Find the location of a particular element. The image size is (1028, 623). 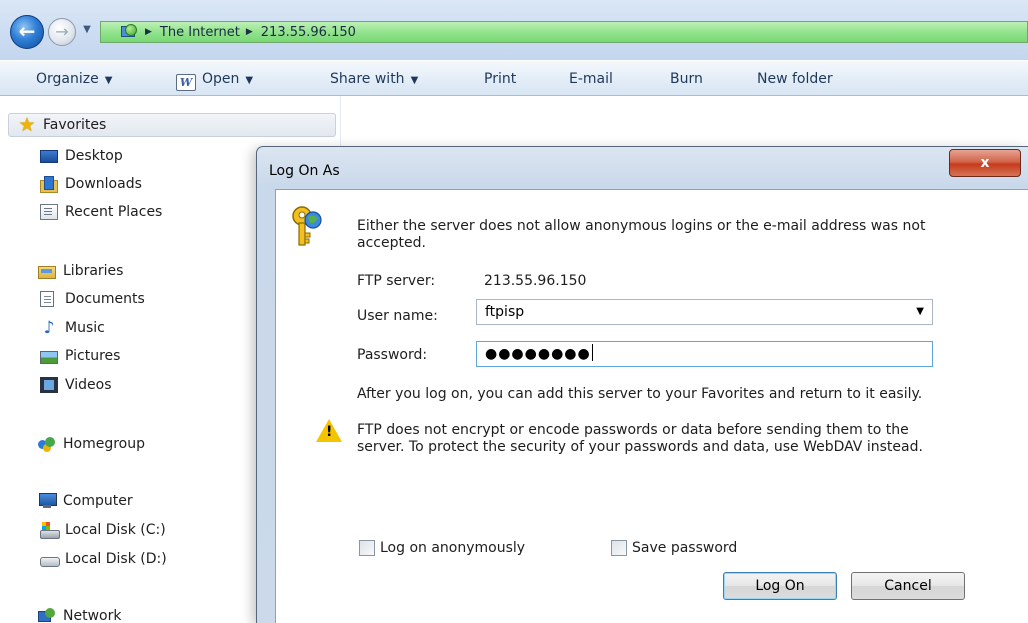

ftp-server-label: FTP server: is located at coordinates (396, 281).